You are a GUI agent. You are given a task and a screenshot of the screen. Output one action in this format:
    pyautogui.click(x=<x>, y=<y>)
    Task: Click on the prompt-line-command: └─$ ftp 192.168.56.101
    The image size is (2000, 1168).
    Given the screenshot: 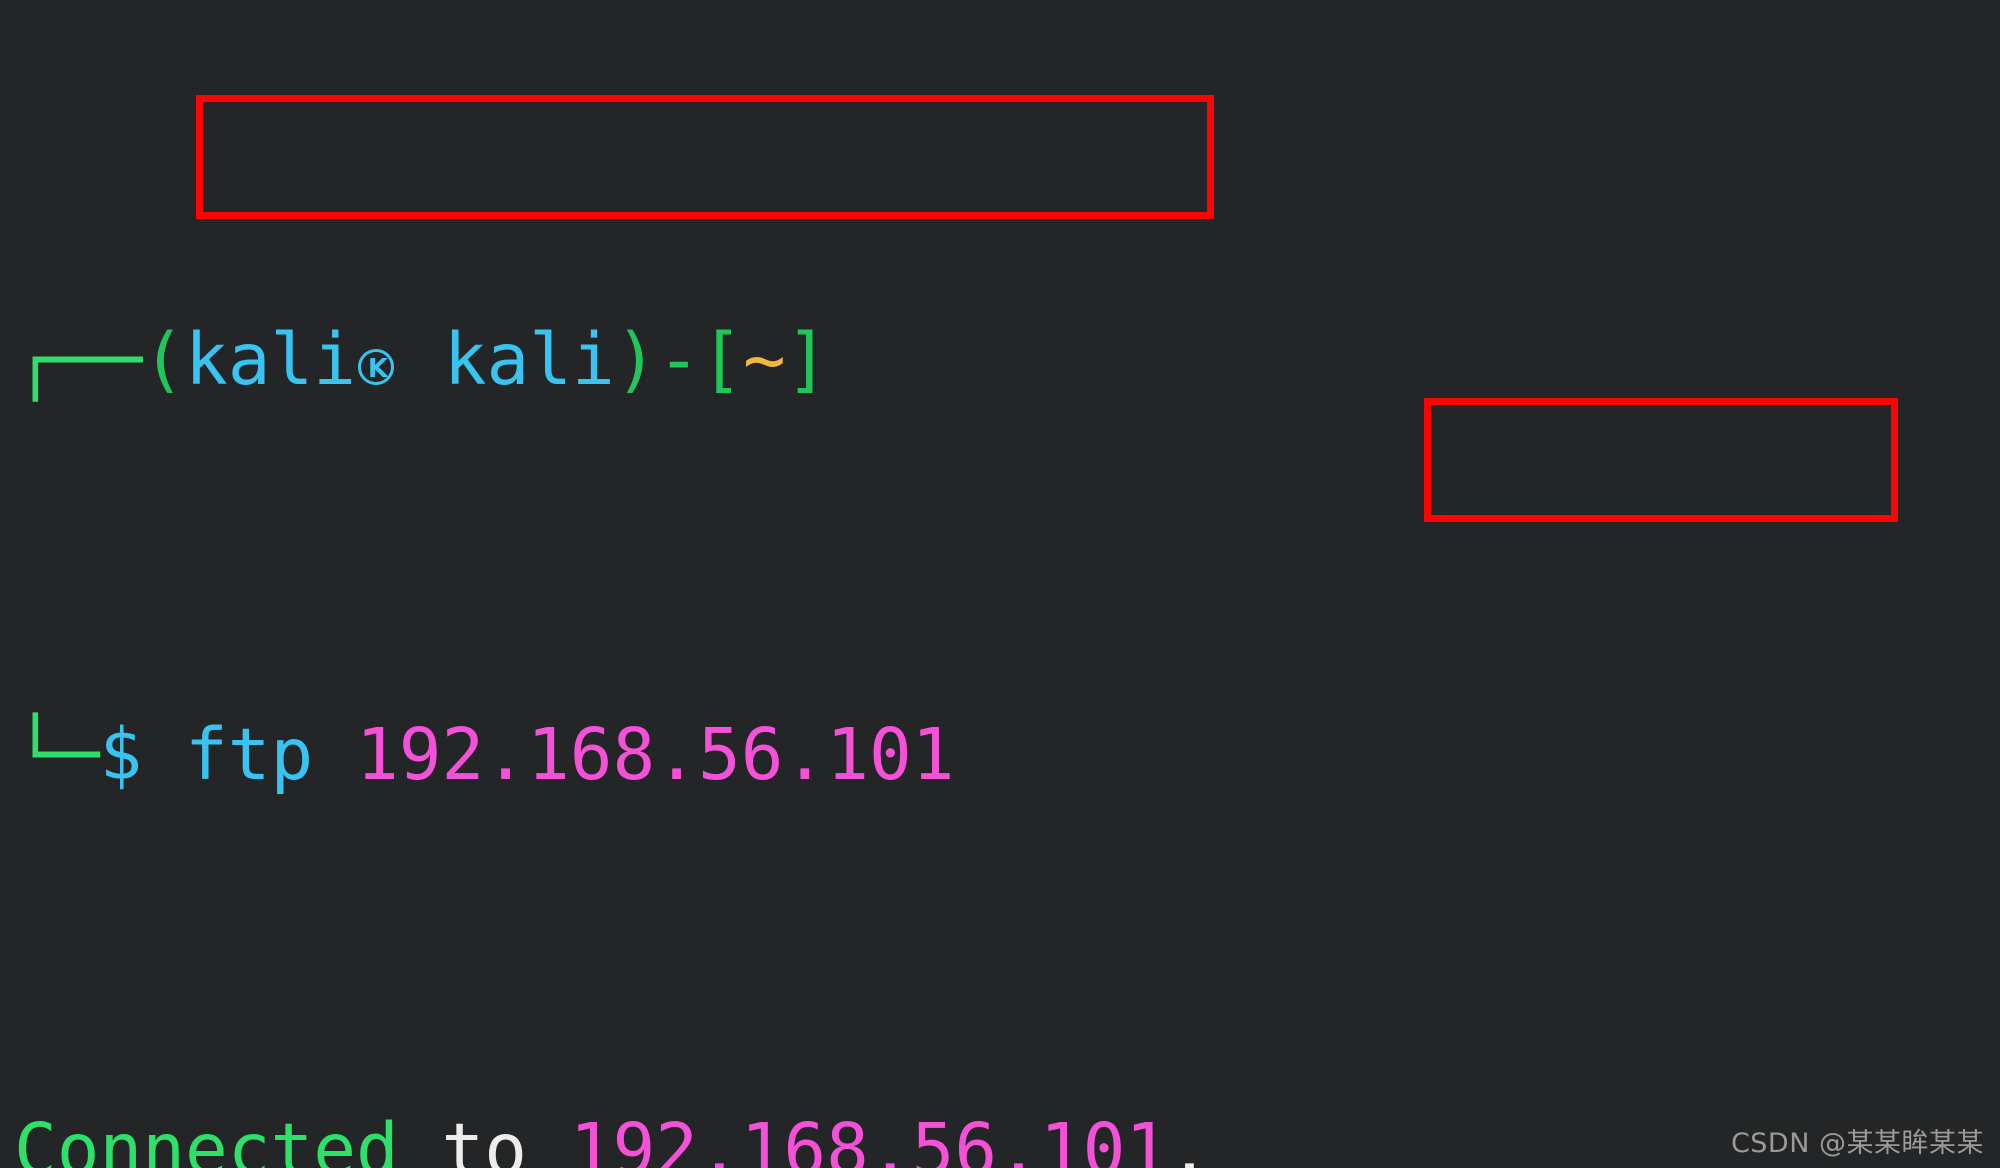 What is the action you would take?
    pyautogui.click(x=1007, y=754)
    